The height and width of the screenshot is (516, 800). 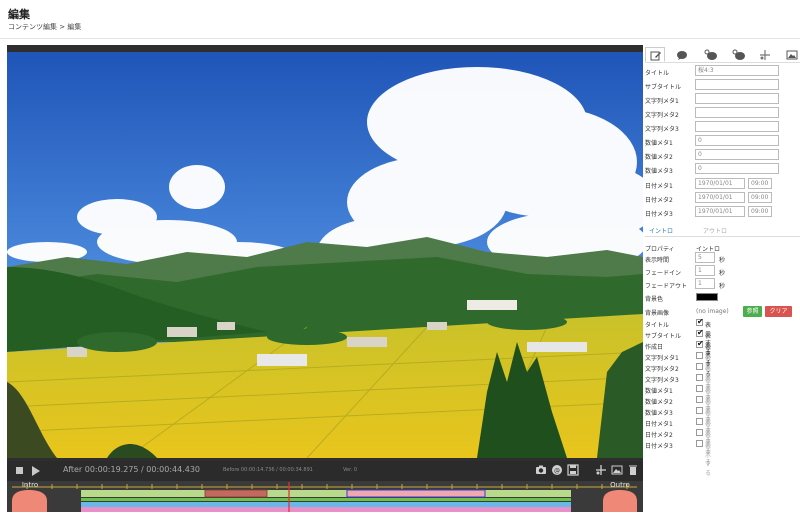 I want to click on tab-caption, so click(x=682, y=54).